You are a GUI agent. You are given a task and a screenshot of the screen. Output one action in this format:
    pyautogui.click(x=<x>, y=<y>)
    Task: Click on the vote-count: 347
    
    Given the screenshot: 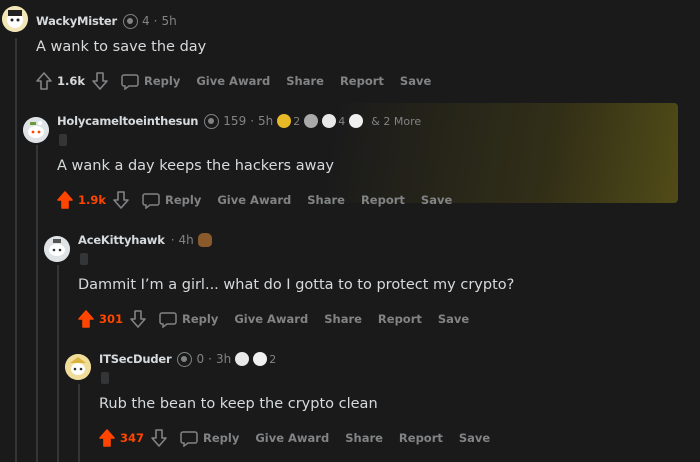 What is the action you would take?
    pyautogui.click(x=132, y=438)
    